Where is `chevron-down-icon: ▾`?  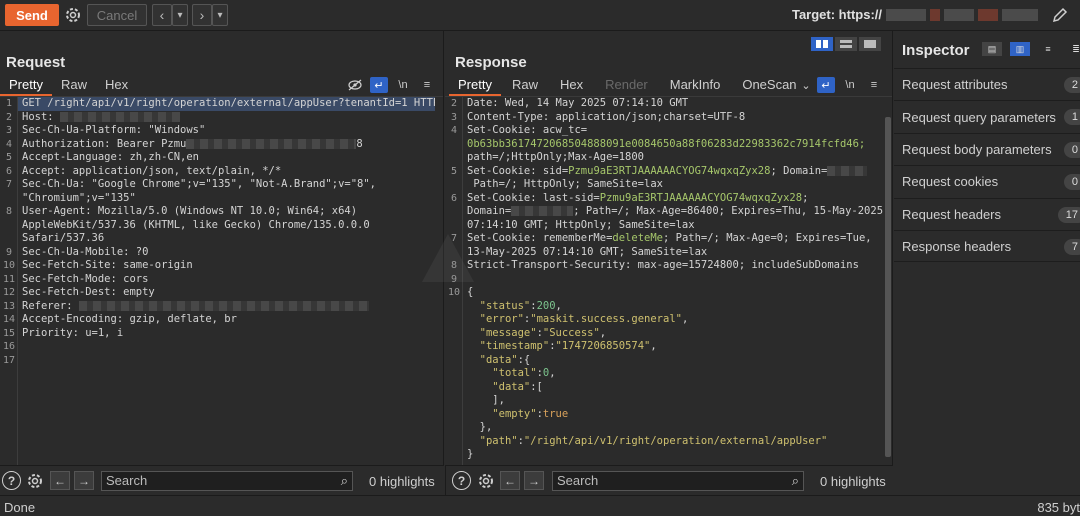
chevron-down-icon: ▾ is located at coordinates (220, 15).